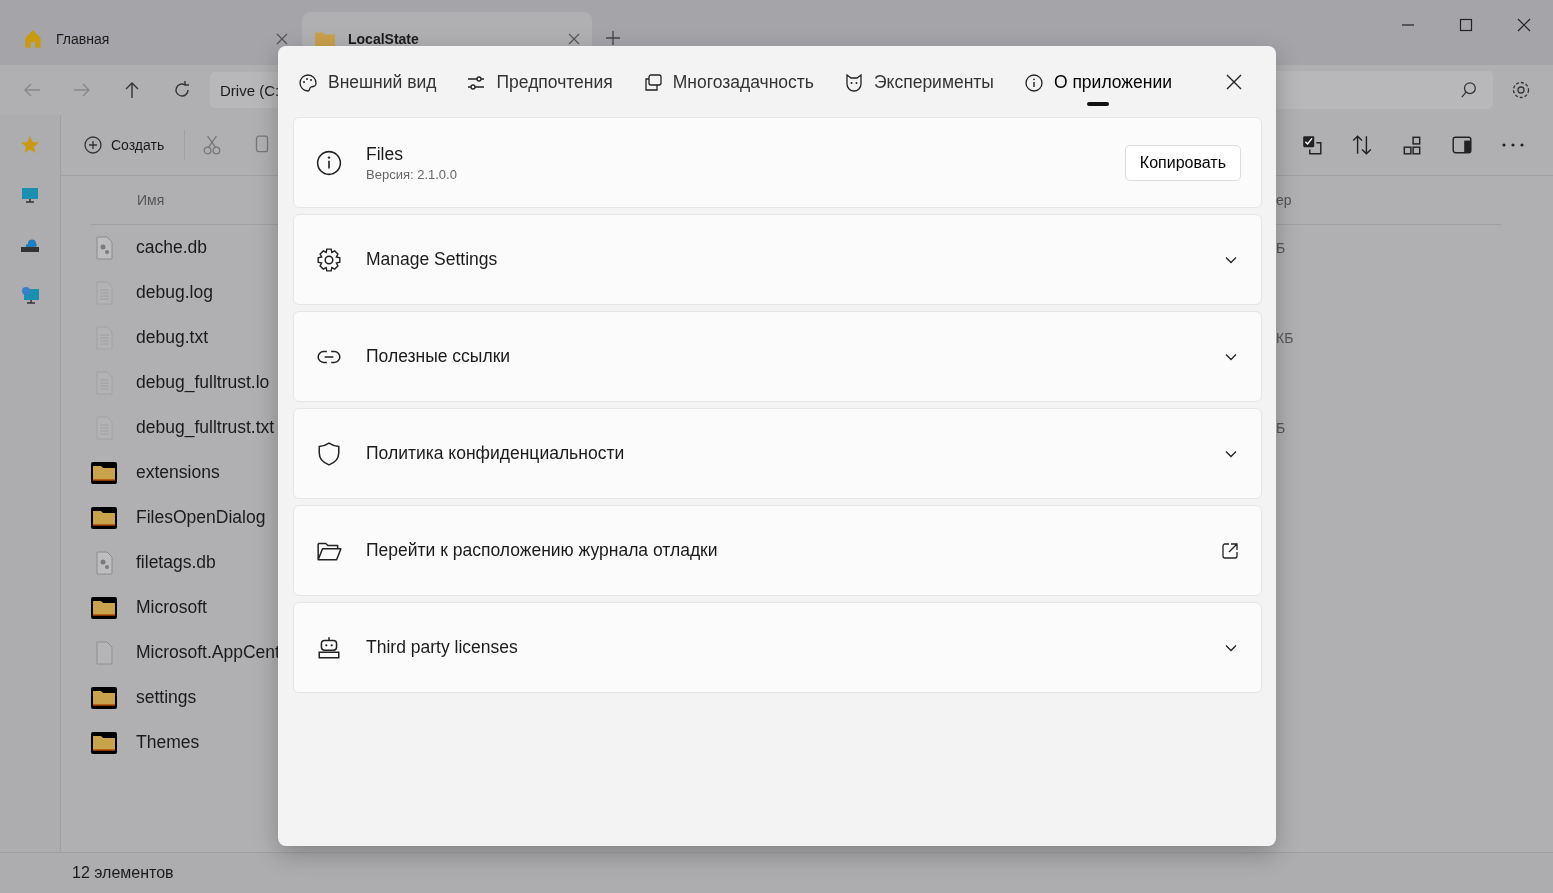 This screenshot has height=893, width=1553. Describe the element at coordinates (1466, 25) in the screenshot. I see `maximize-icon` at that location.